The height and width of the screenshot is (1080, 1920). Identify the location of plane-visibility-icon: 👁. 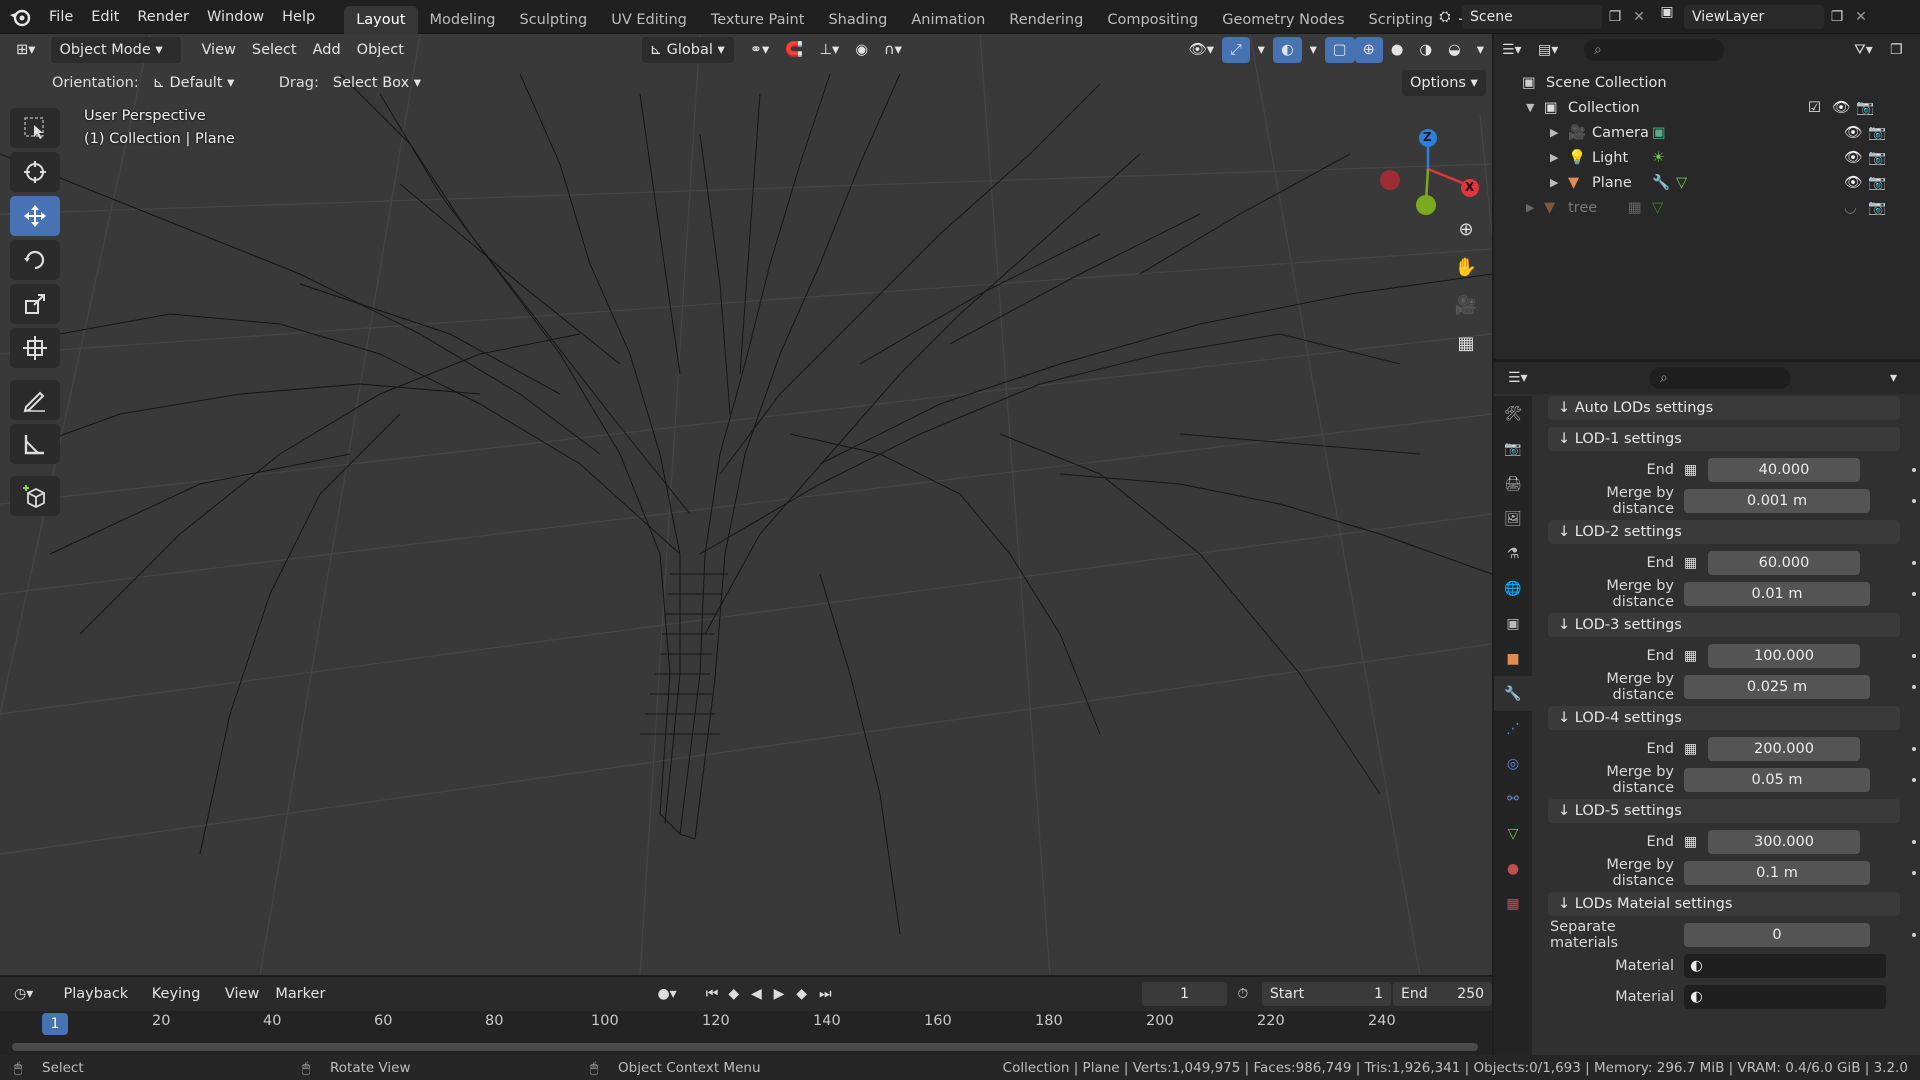
(1856, 182).